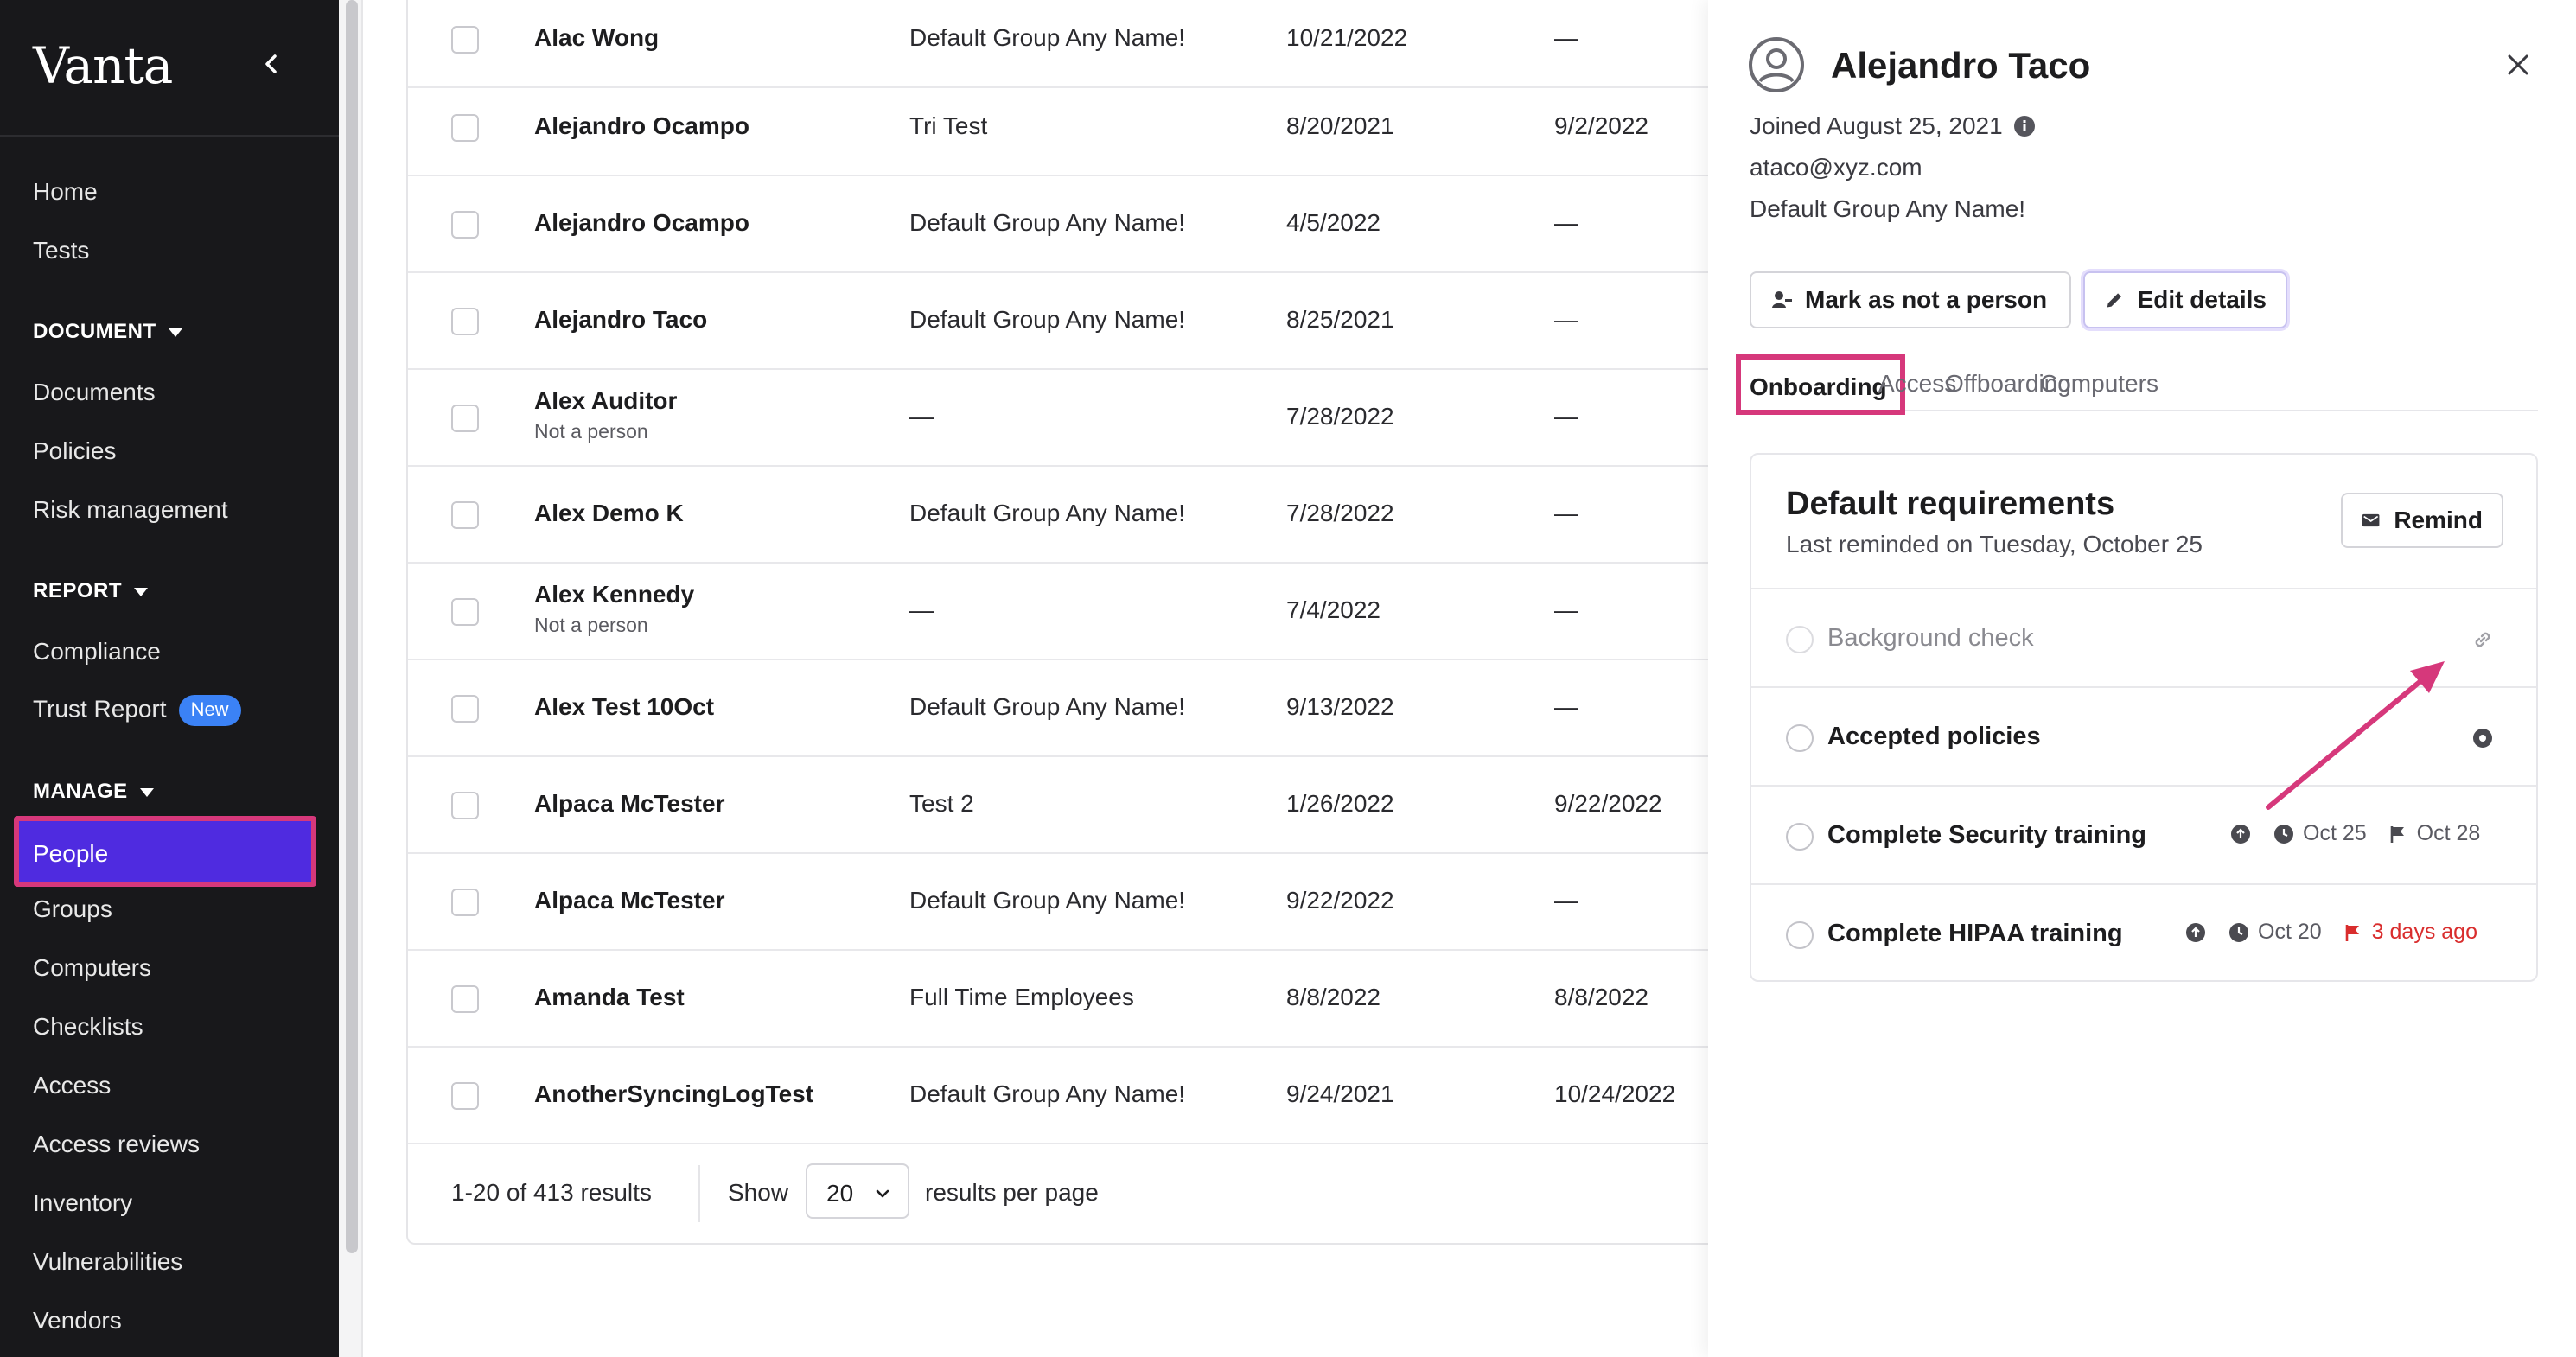 The width and height of the screenshot is (2576, 1357). I want to click on sidebar-item-label: People, so click(71, 853).